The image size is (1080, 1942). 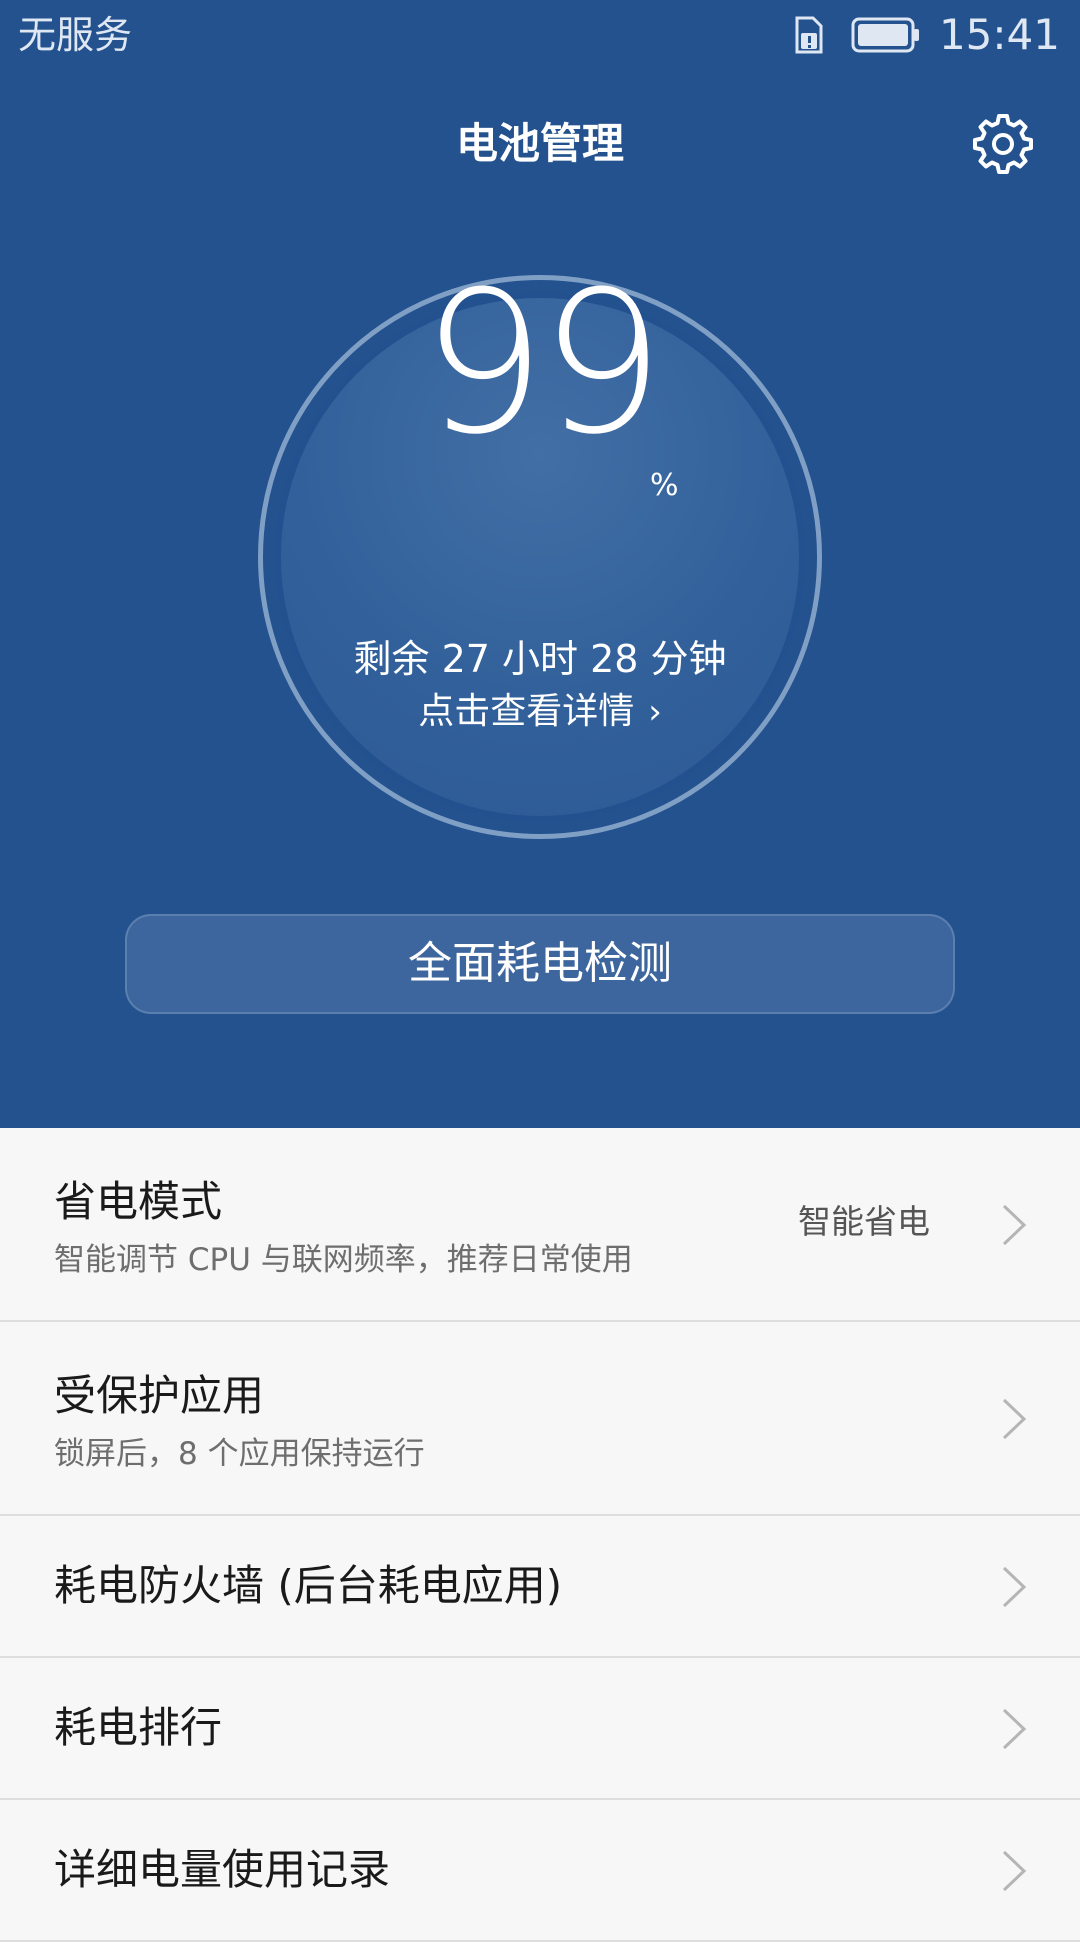 I want to click on list-item-protected-apps: 受保护应用 锁屏后，8 个应用保持运行, so click(x=540, y=1419).